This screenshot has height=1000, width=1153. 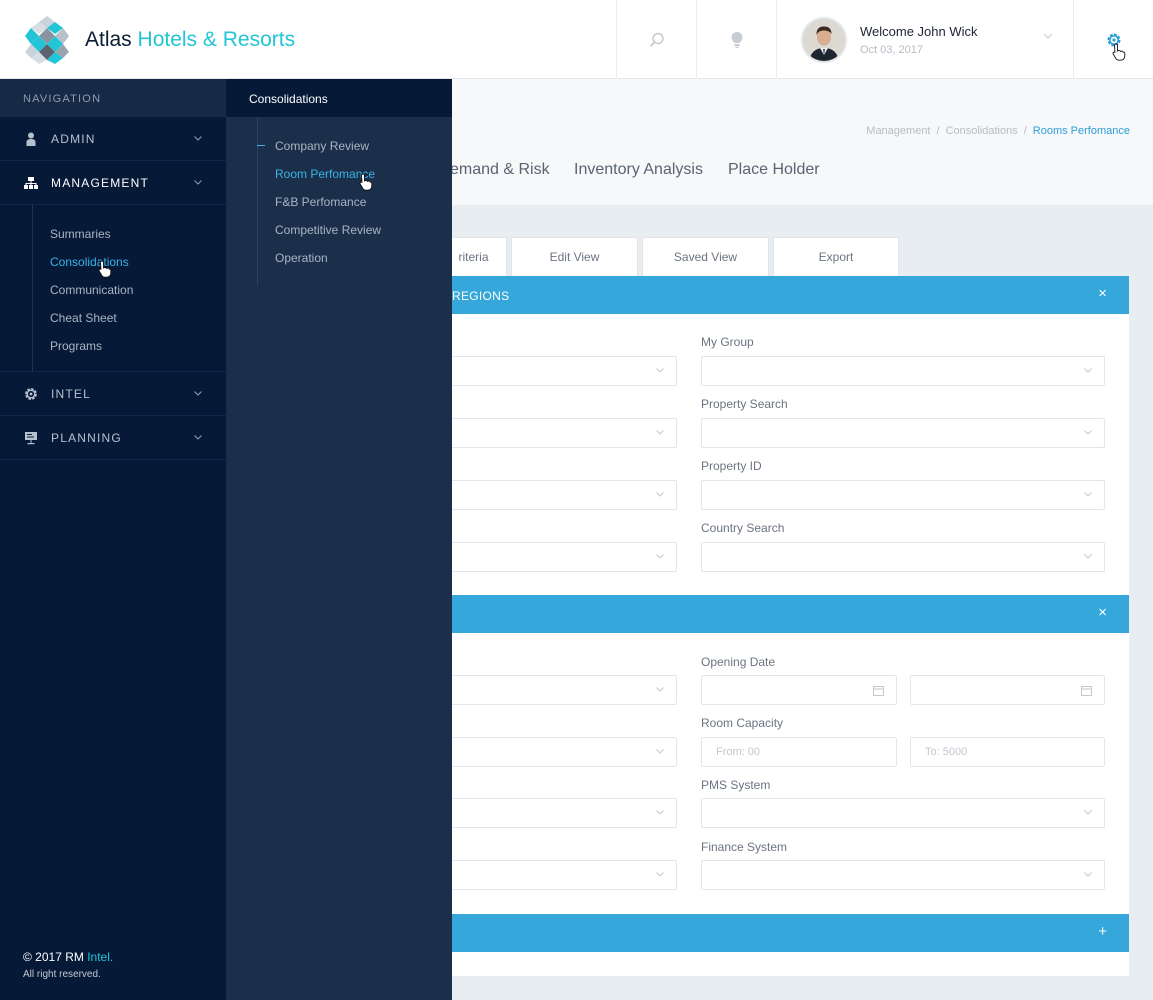 I want to click on settings-button, so click(x=1113, y=39).